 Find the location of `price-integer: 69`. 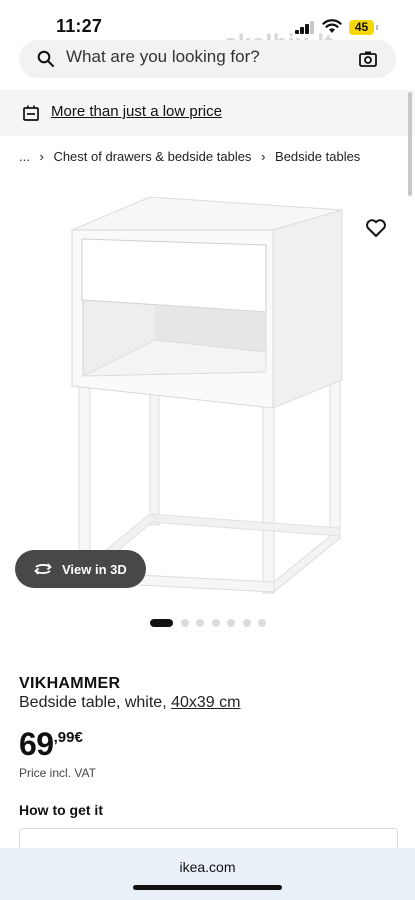

price-integer: 69 is located at coordinates (36, 744).